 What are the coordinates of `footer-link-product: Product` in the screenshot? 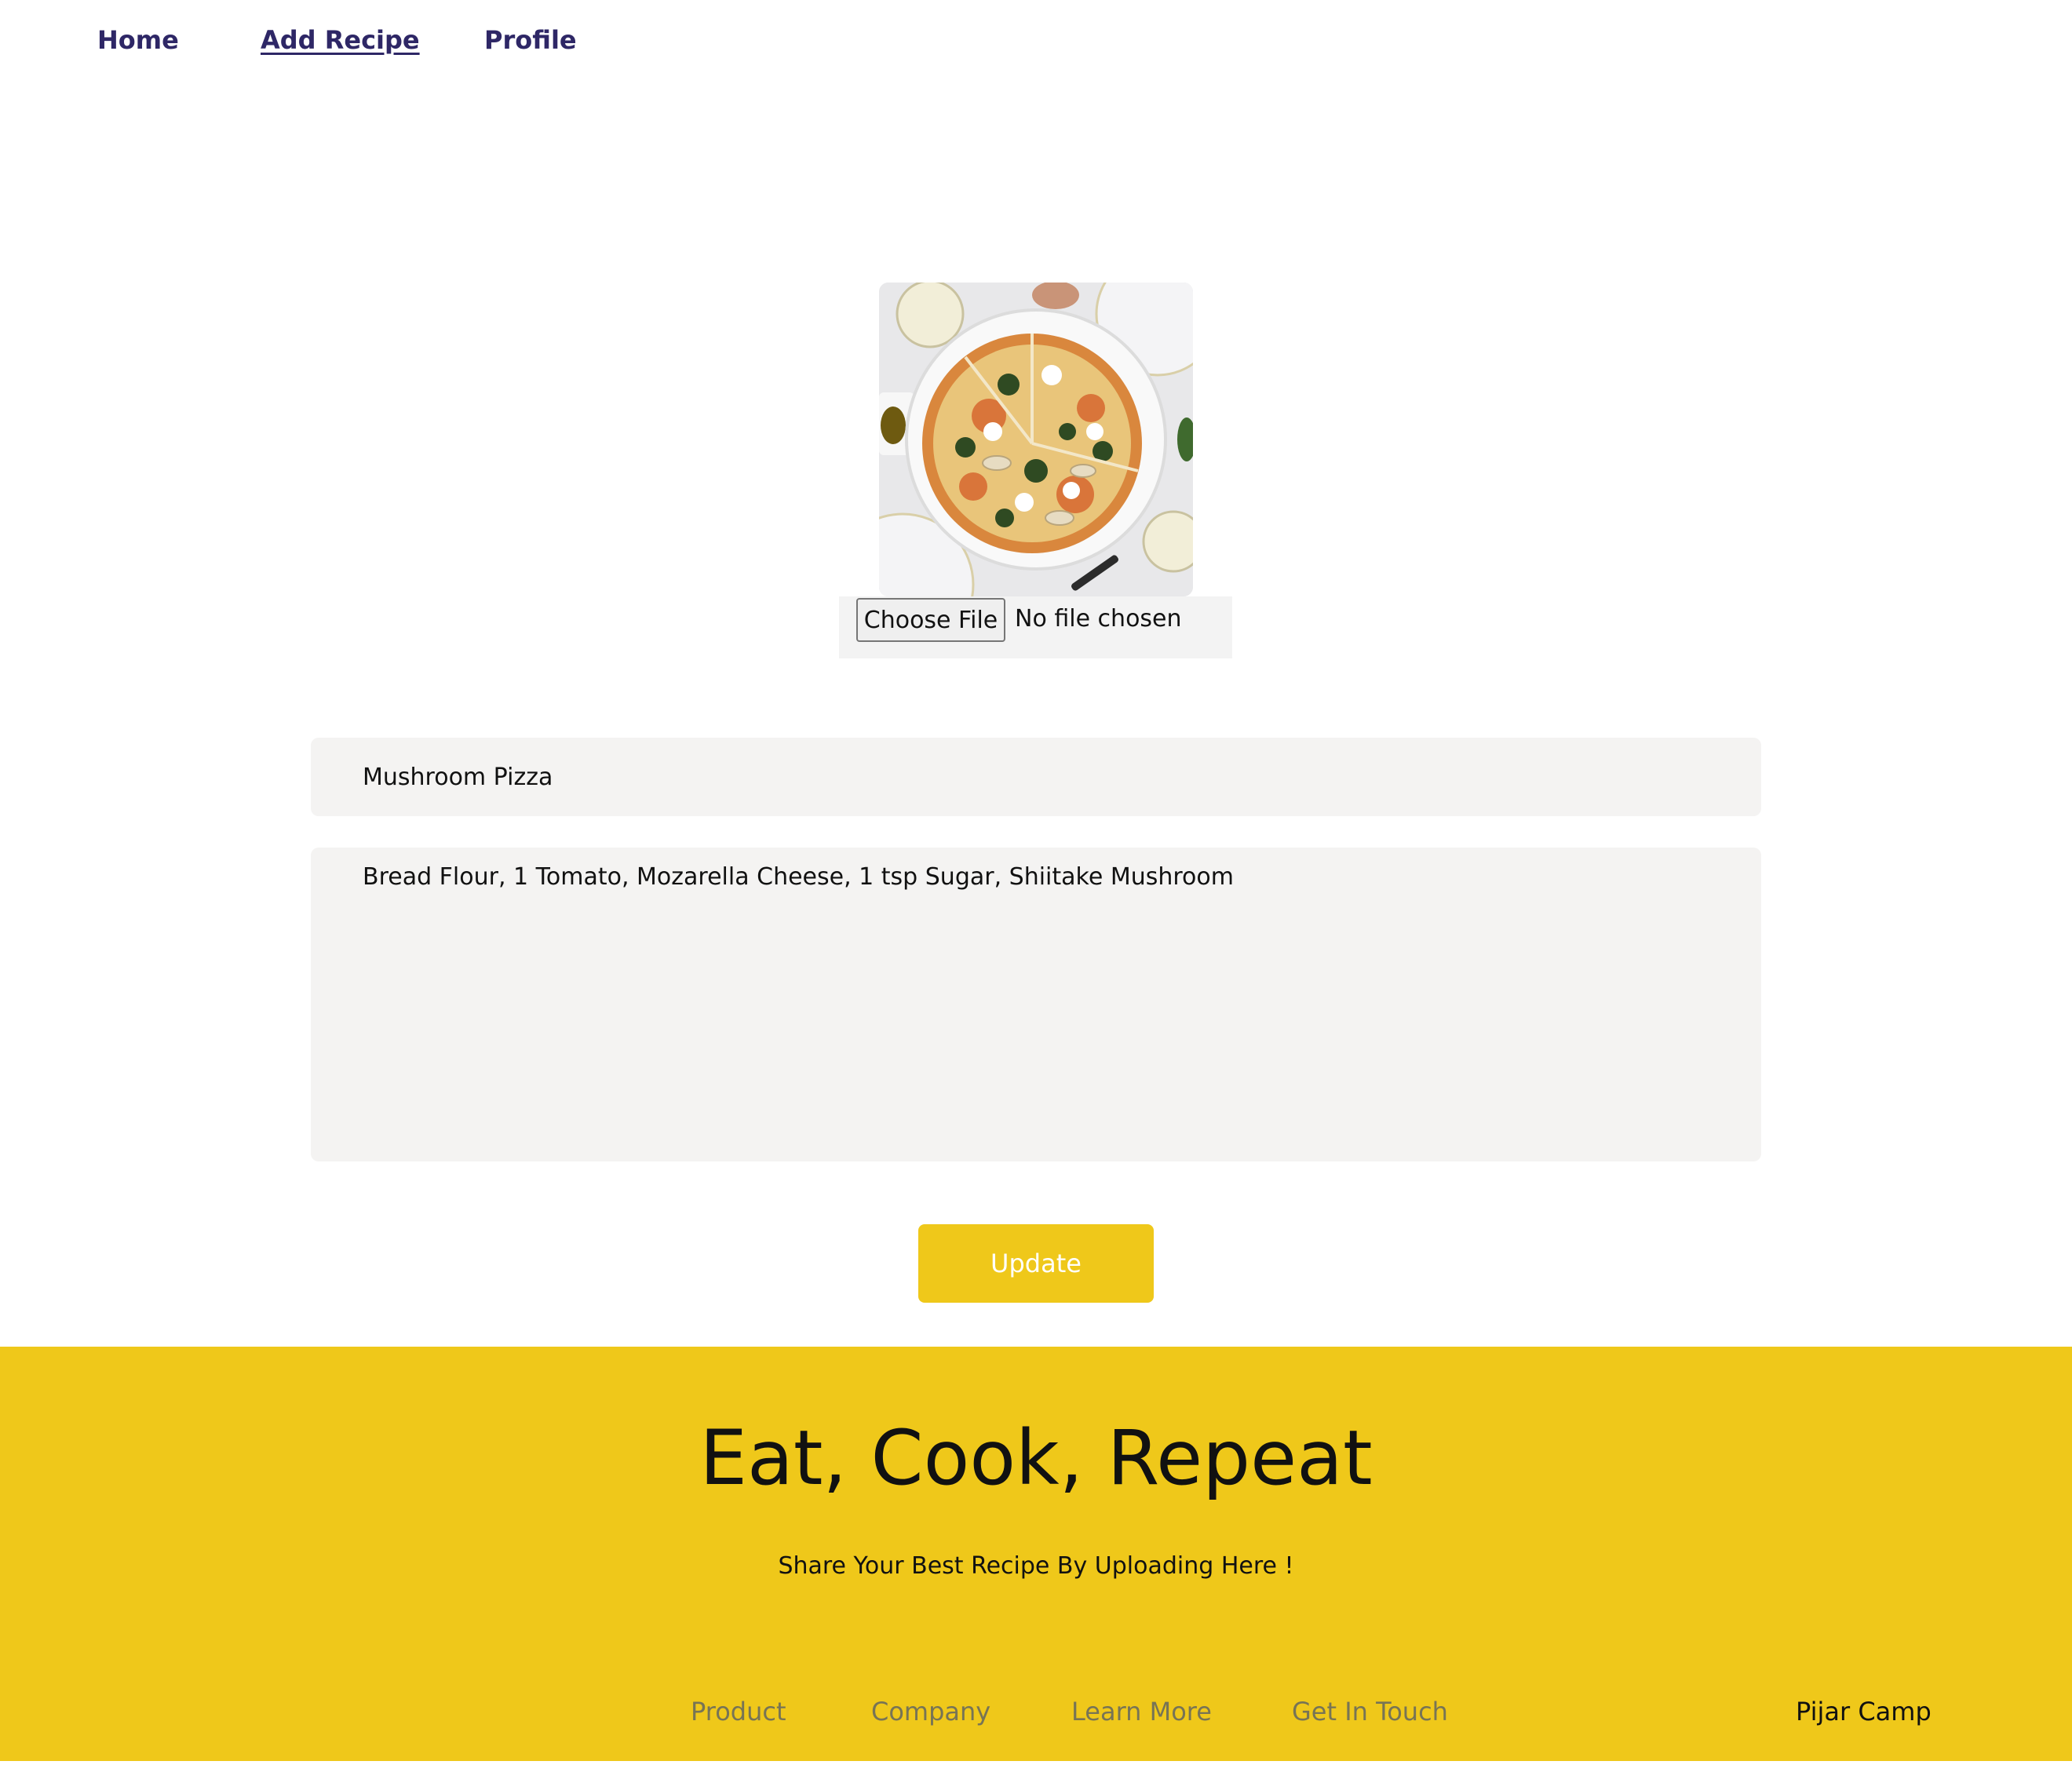 It's located at (738, 1711).